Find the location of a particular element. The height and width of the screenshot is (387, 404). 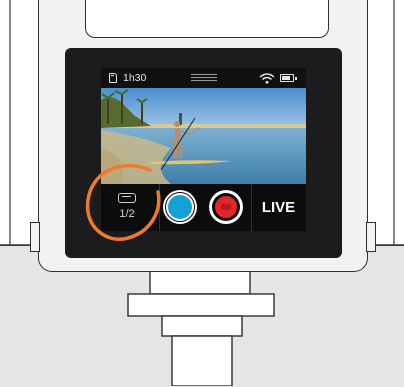

menu-lines-icon is located at coordinates (204, 78).